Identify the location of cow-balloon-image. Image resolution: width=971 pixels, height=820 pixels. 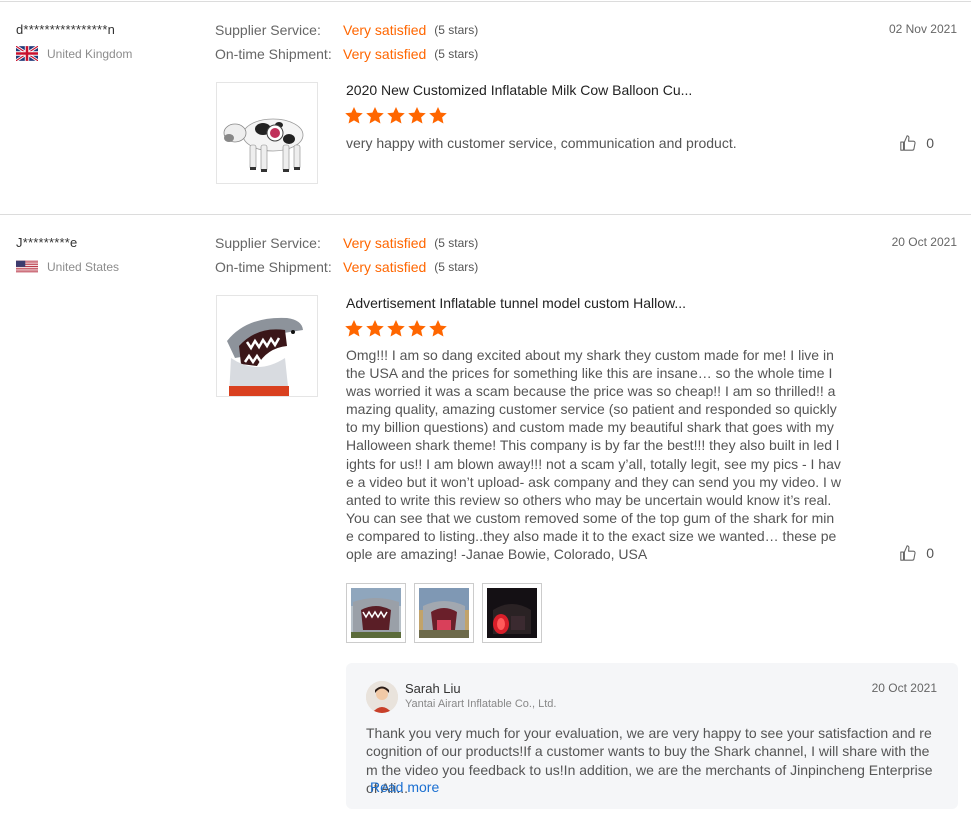
(267, 133).